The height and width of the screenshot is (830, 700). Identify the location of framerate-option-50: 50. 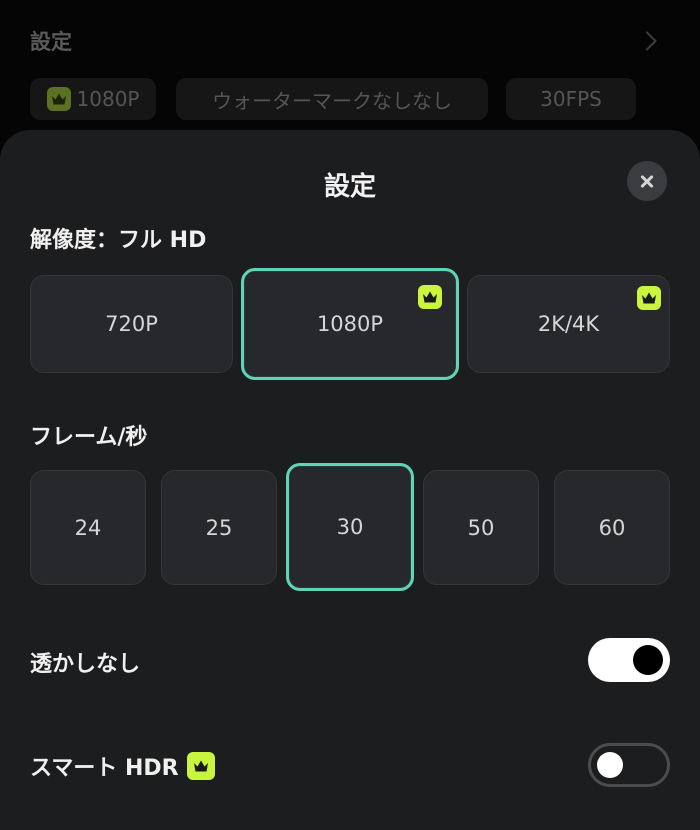
(481, 527).